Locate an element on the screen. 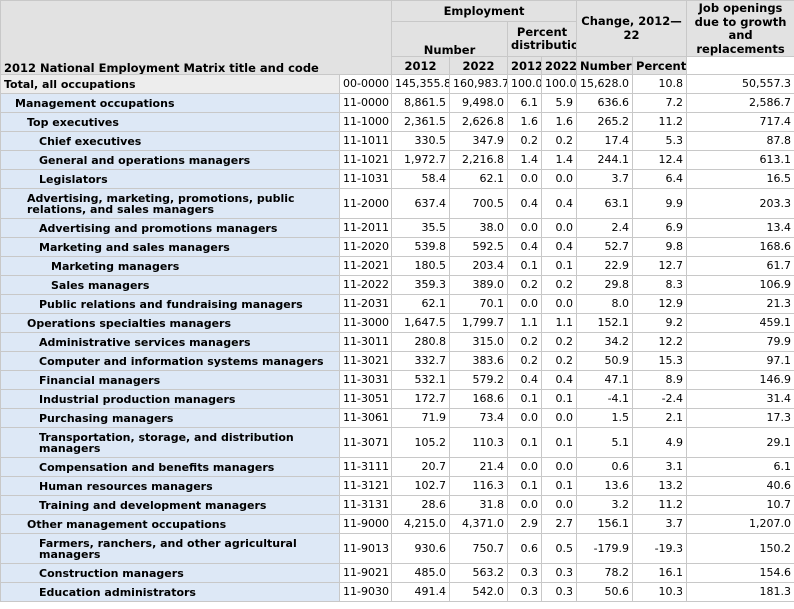 Image resolution: width=794 pixels, height=609 pixels. cell-code: 11-2031 is located at coordinates (365, 304).